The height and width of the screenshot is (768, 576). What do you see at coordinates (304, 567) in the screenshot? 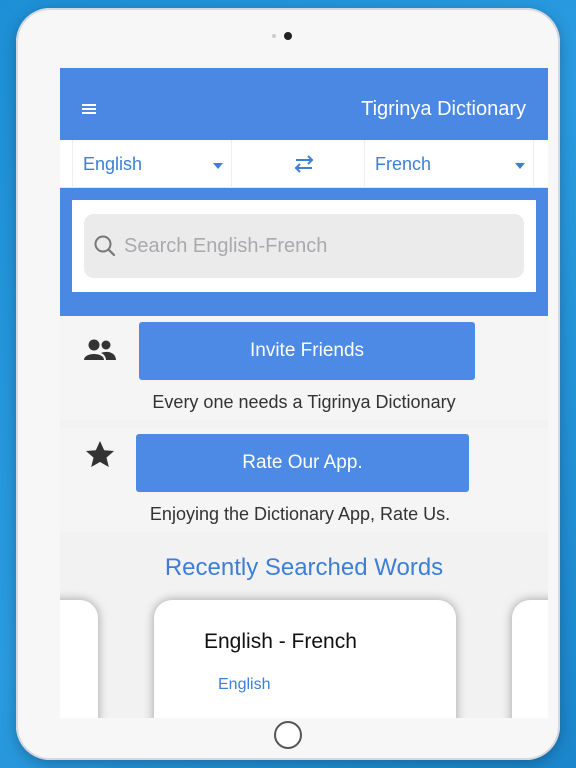
I see `recent-searches-title: Recently Searched Words` at bounding box center [304, 567].